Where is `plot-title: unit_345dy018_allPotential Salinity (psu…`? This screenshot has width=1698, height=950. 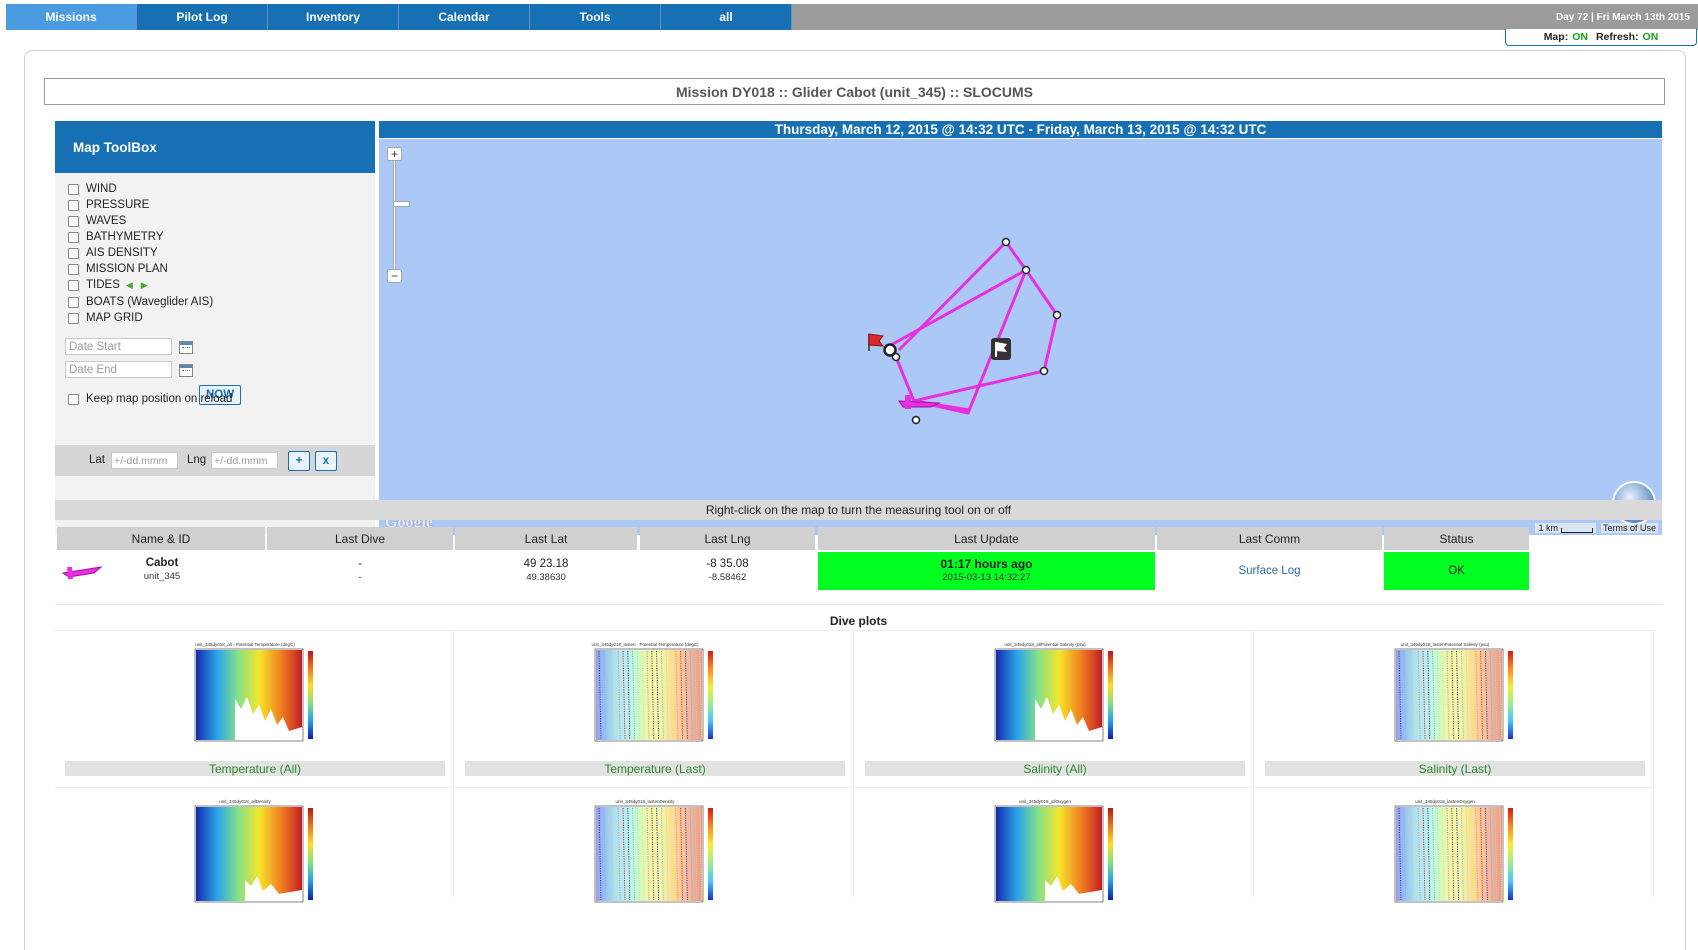 plot-title: unit_345dy018_allPotential Salinity (psu… is located at coordinates (1045, 644).